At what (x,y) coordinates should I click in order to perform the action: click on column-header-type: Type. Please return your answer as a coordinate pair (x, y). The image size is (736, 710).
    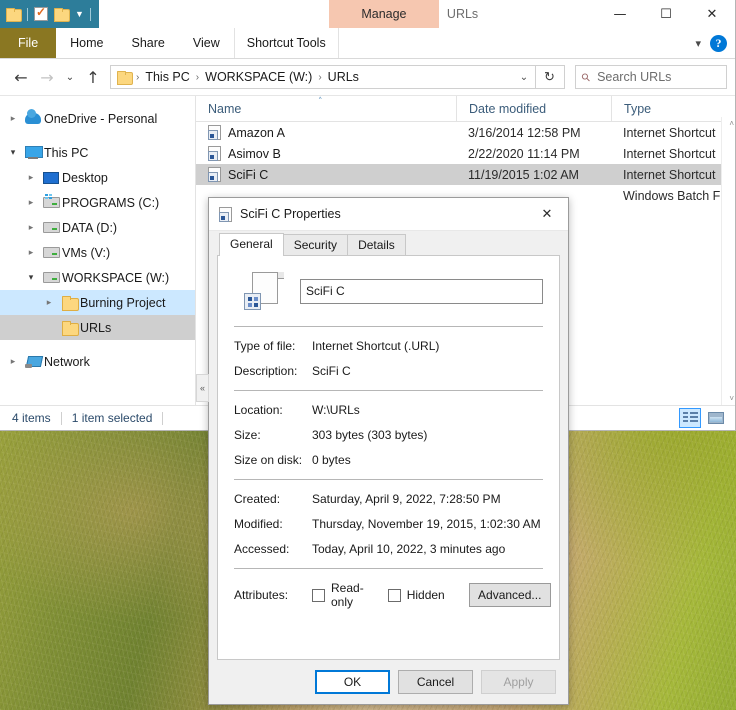
    Looking at the image, I should click on (673, 108).